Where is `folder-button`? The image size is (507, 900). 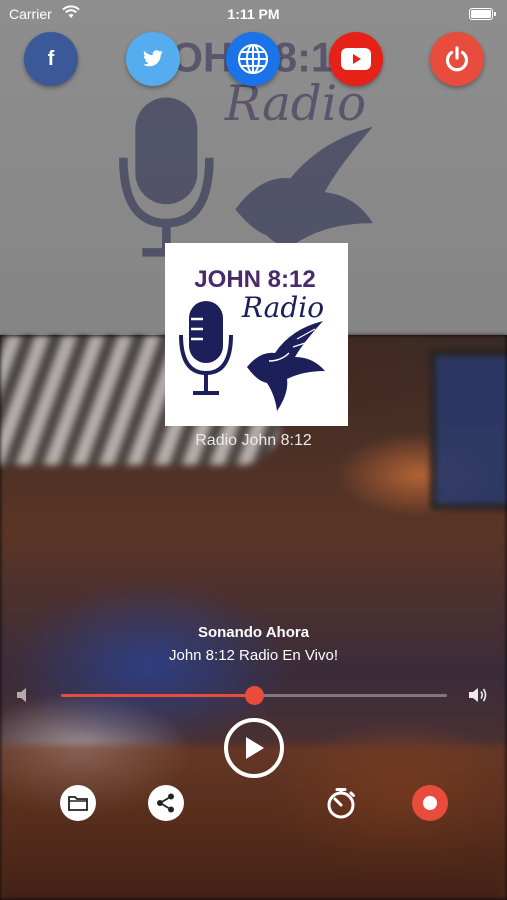
folder-button is located at coordinates (78, 803).